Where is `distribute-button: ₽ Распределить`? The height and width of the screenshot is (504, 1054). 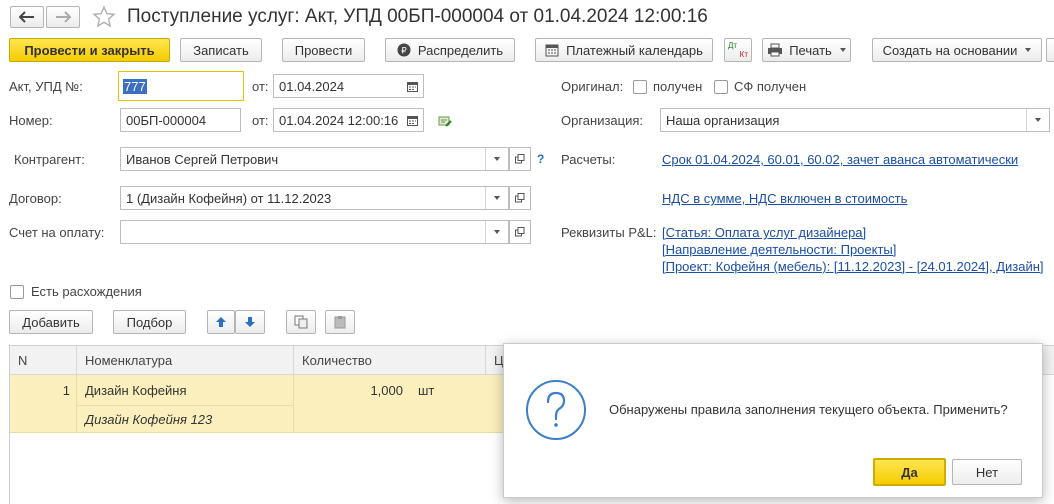 distribute-button: ₽ Распределить is located at coordinates (450, 50).